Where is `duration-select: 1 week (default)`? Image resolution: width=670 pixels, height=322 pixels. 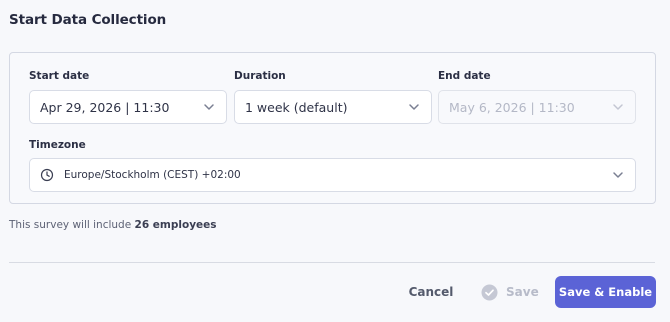 duration-select: 1 week (default) is located at coordinates (333, 107).